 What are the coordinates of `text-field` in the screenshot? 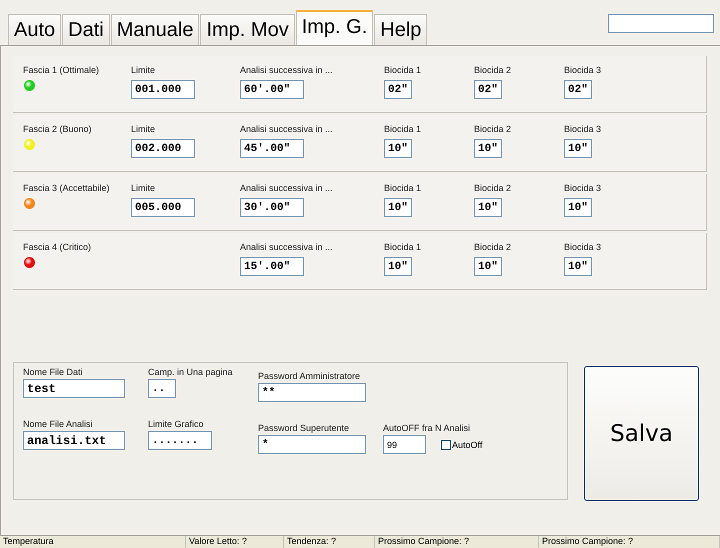 It's located at (661, 23).